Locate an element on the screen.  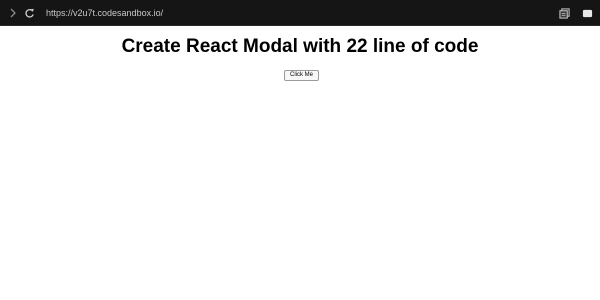
refresh-icon is located at coordinates (29, 13).